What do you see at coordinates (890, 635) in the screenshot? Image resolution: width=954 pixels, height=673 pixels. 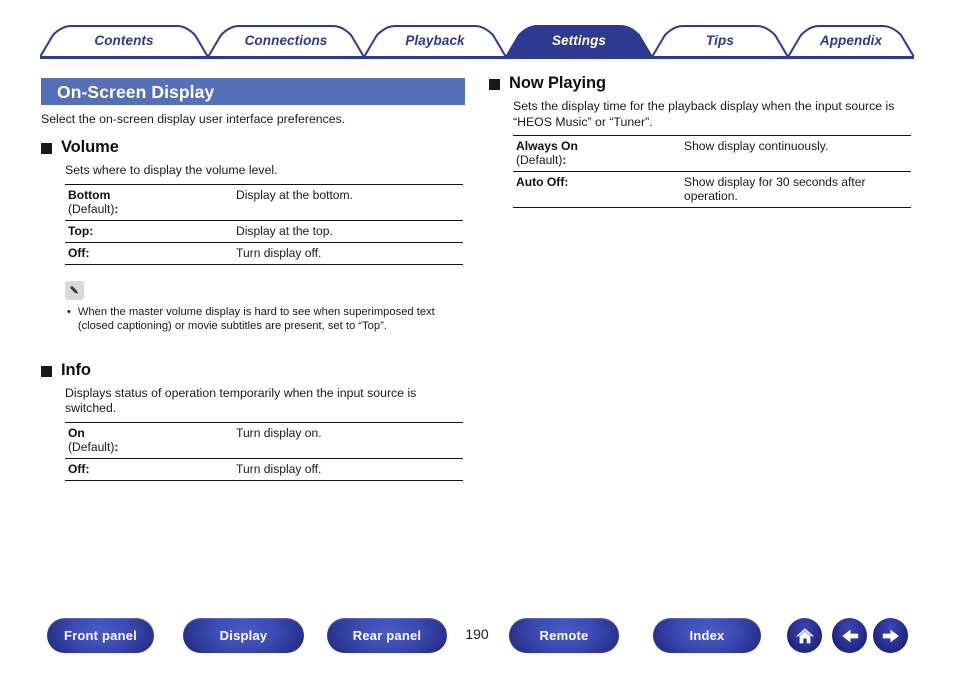 I see `arrow-right-icon` at bounding box center [890, 635].